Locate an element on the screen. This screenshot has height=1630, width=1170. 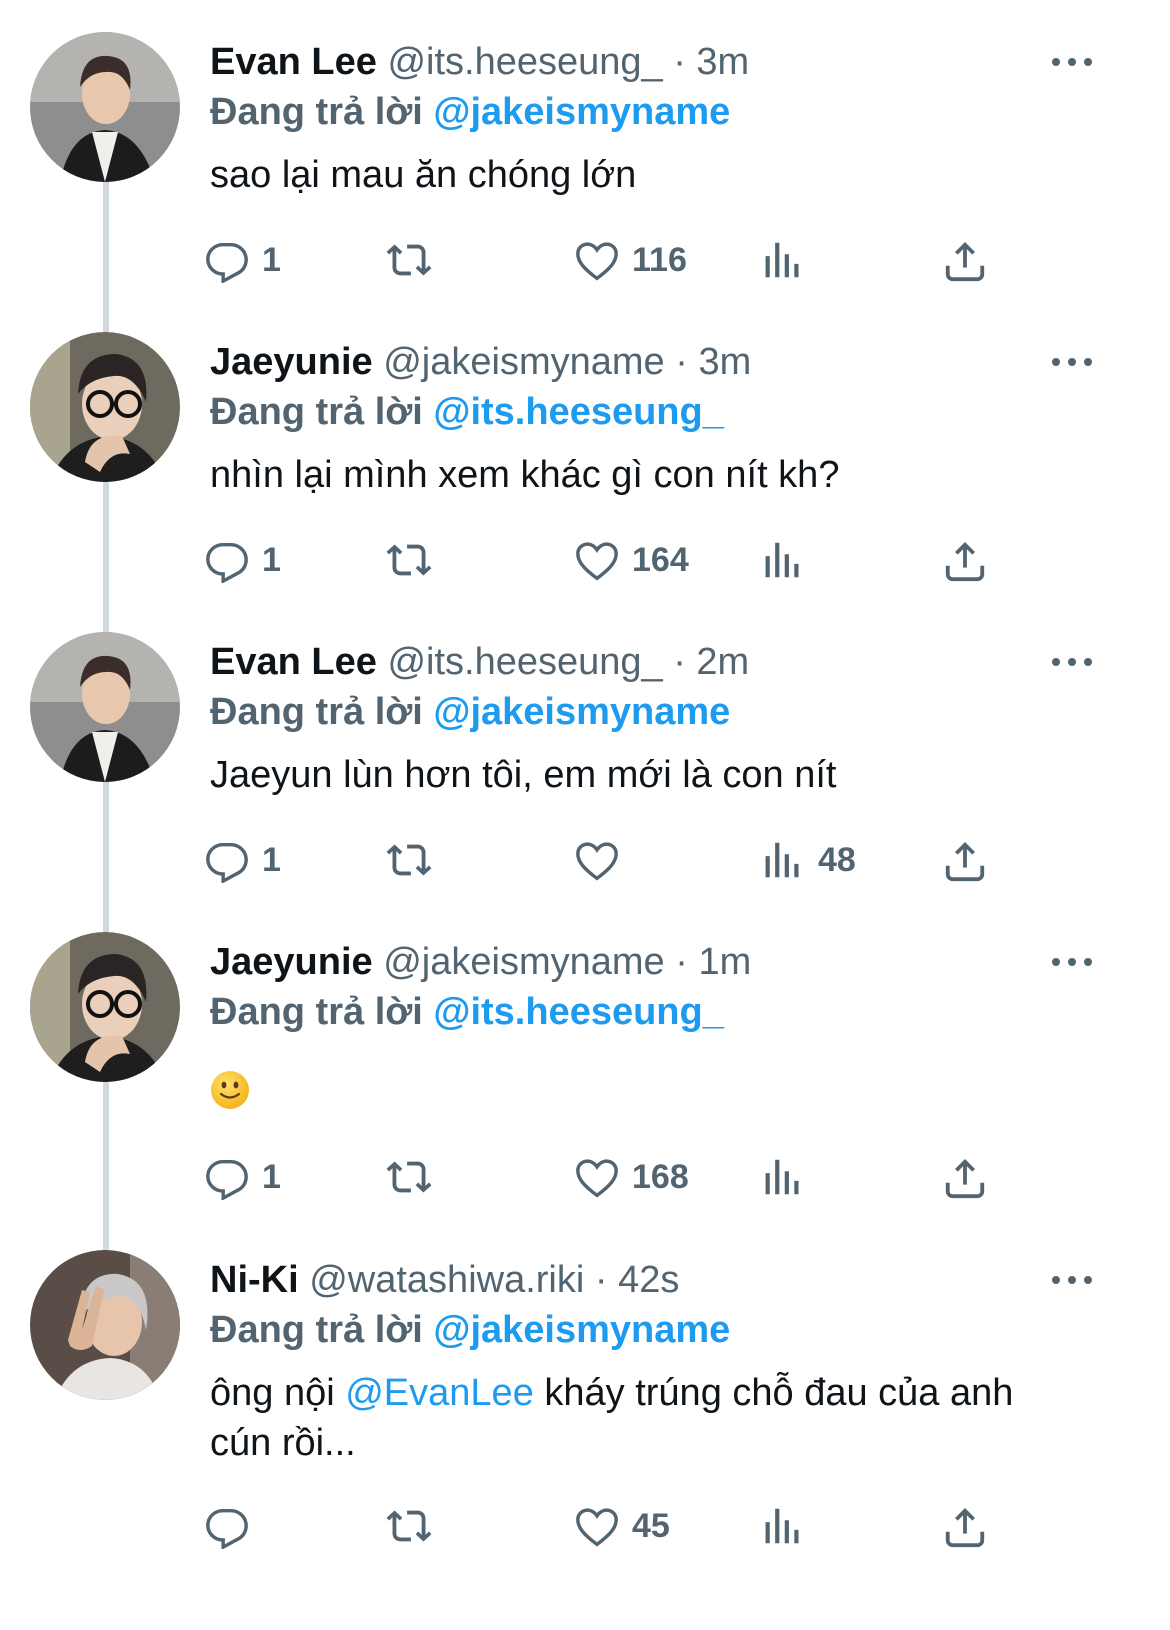
tweet-header: Jaeyunie @jakeismyname · 1m is located at coordinates (480, 962).